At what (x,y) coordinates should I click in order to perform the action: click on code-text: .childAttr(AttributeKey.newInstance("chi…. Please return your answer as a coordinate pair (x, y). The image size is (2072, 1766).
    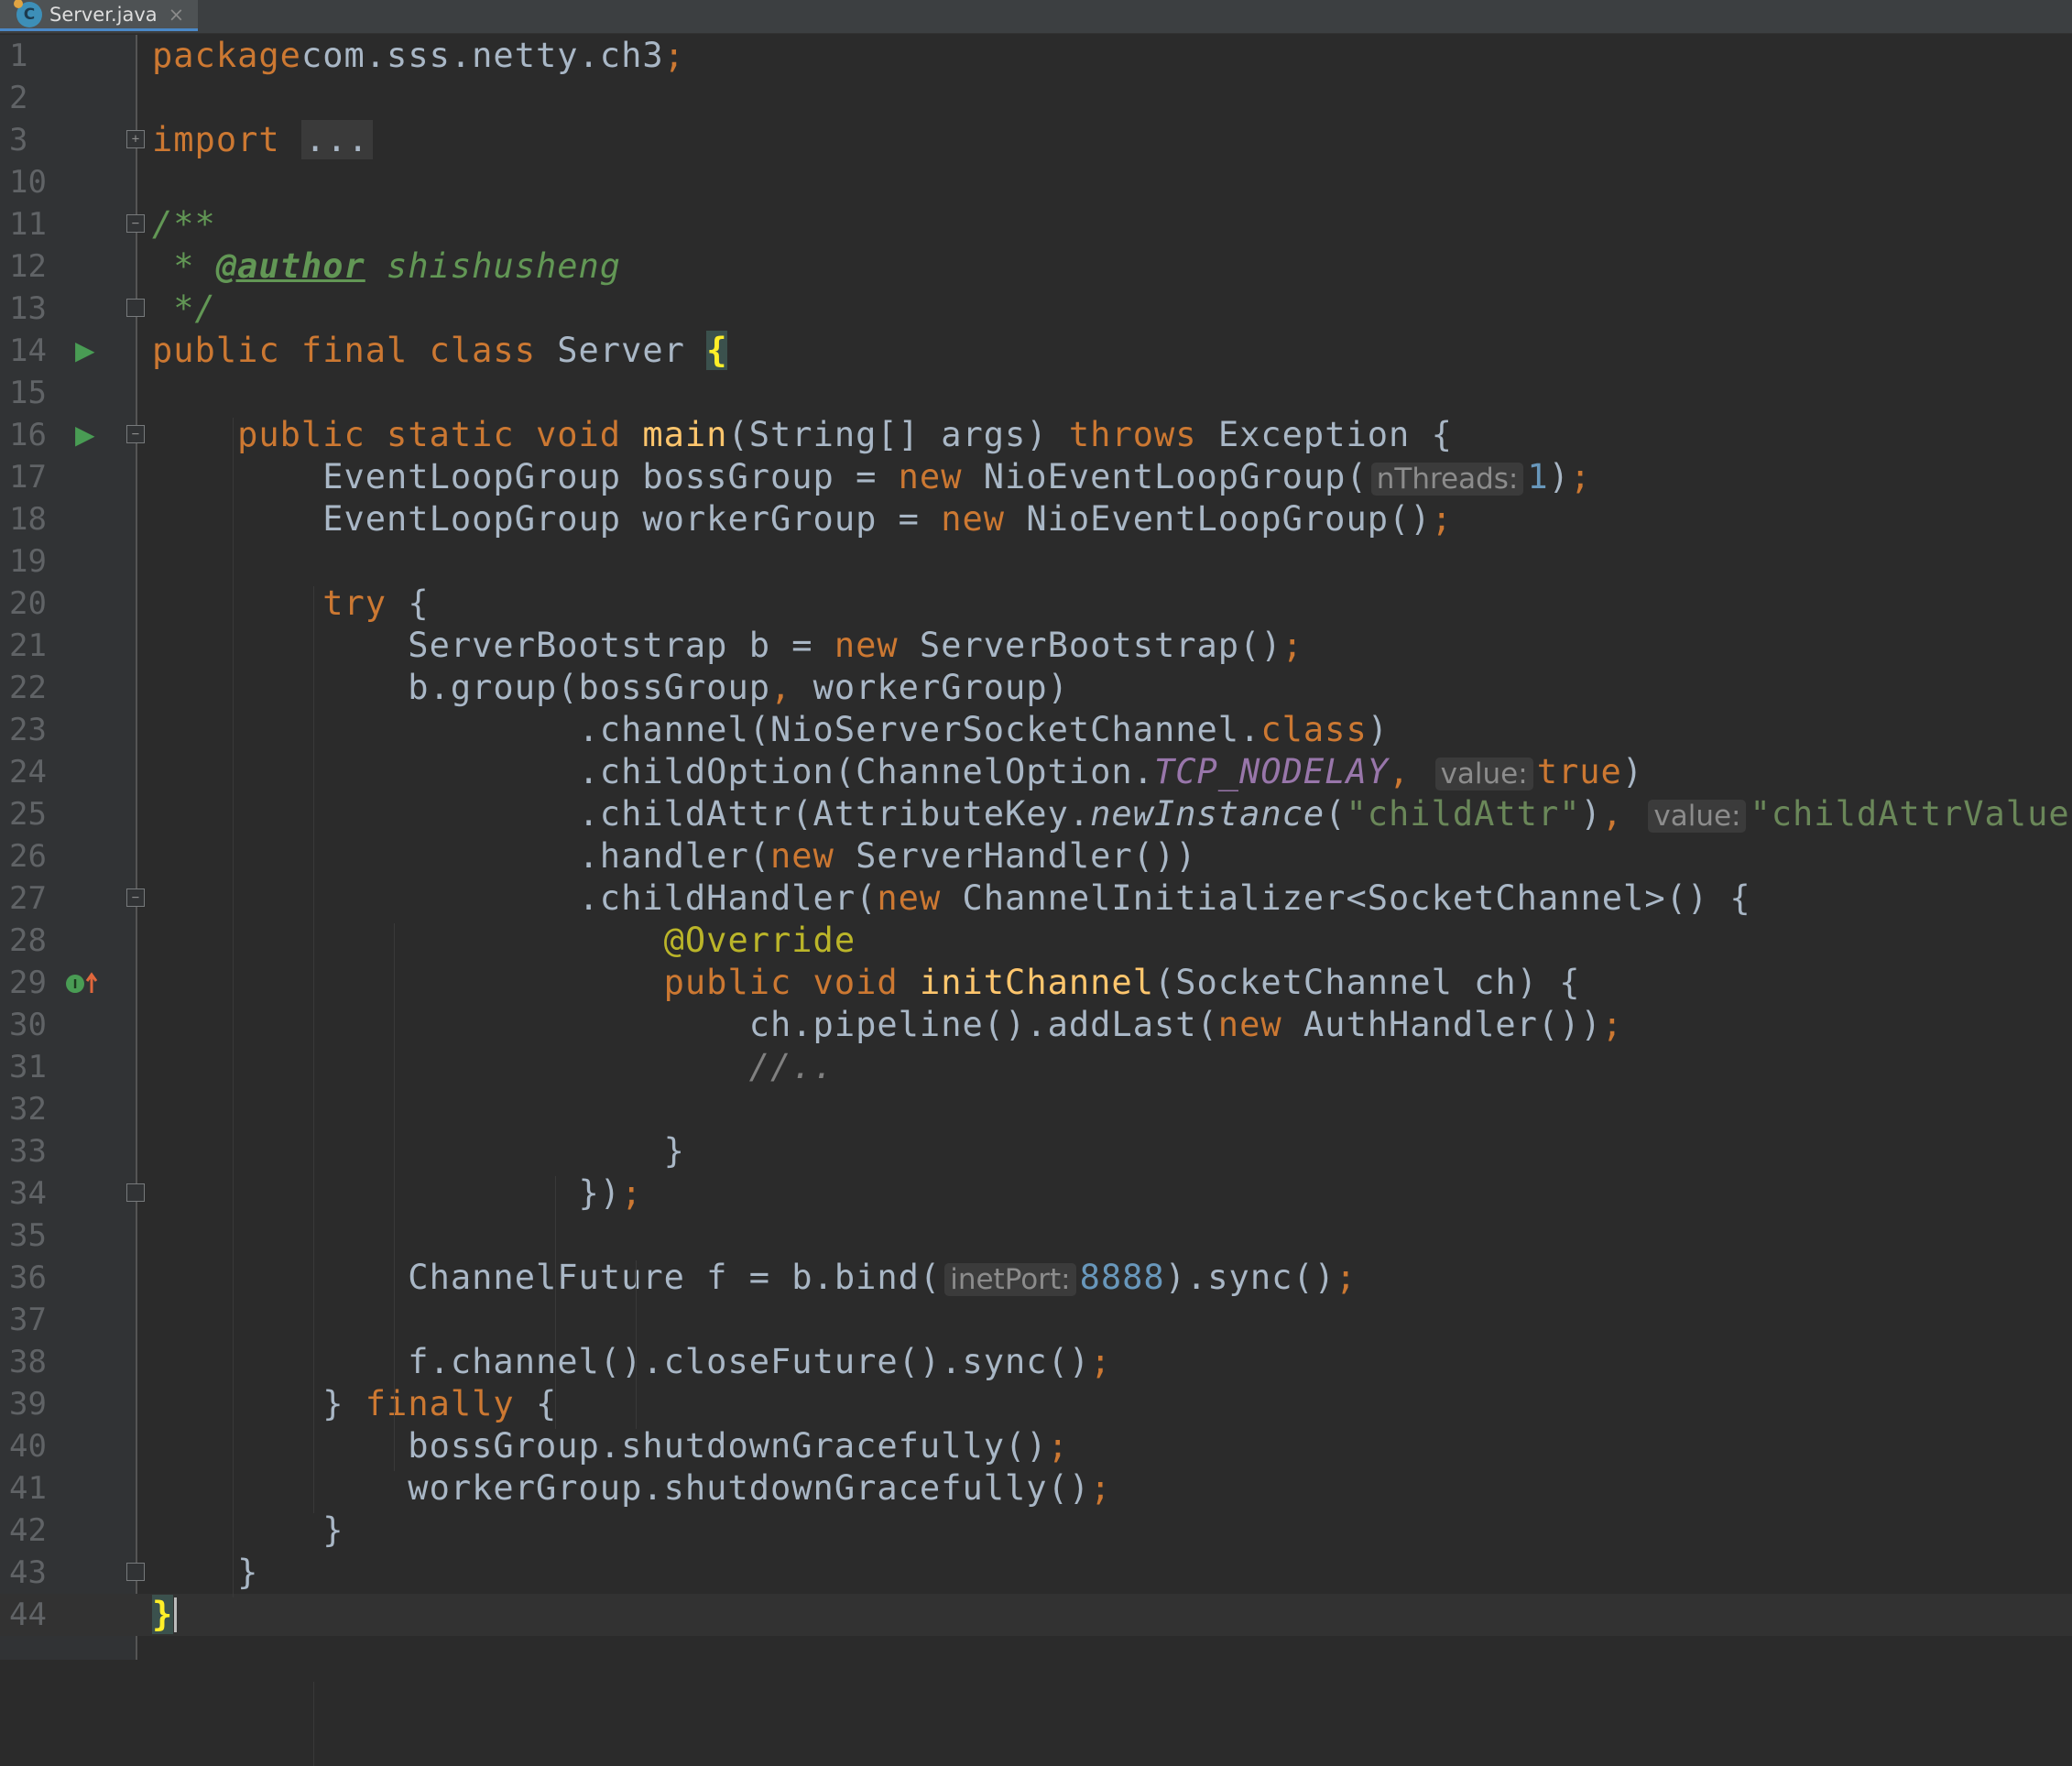
    Looking at the image, I should click on (1112, 814).